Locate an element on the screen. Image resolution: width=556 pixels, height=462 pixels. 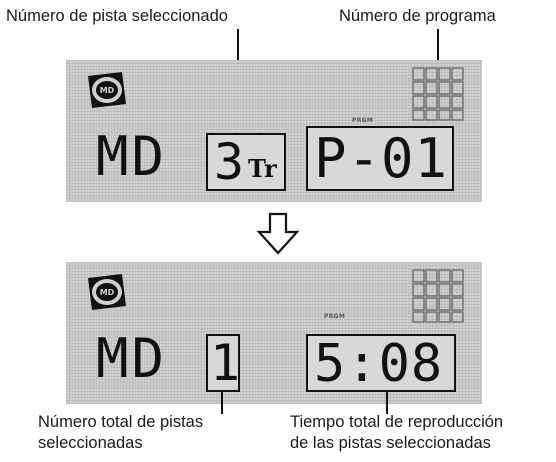
total-tracks-box: 1 is located at coordinates (223, 363).